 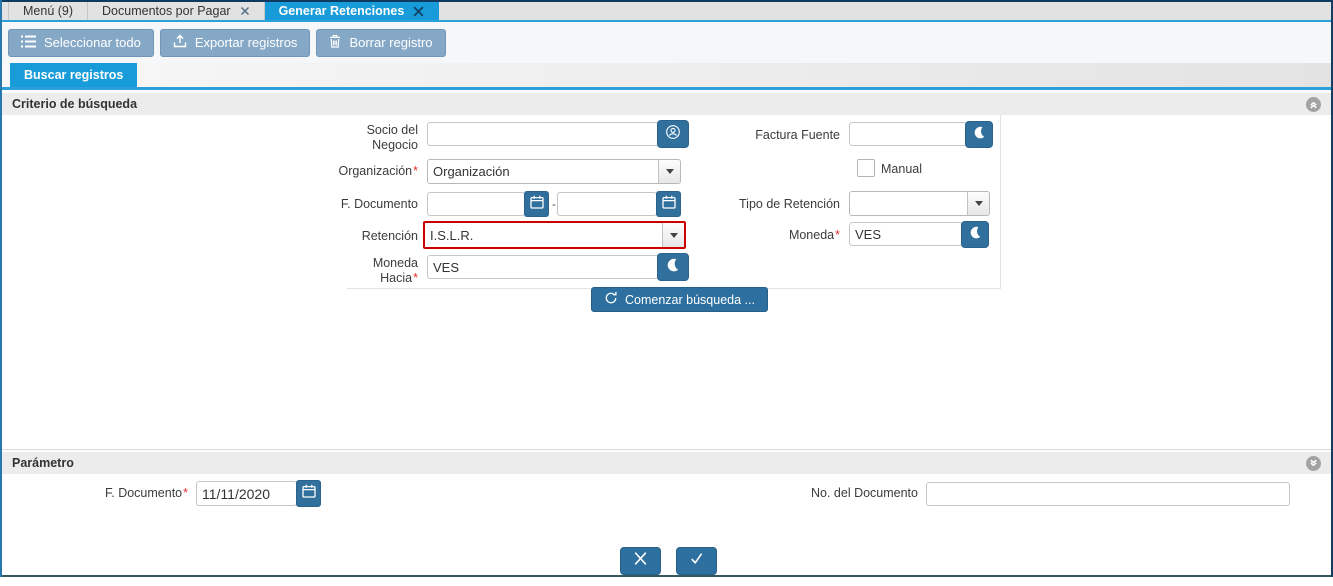 I want to click on currency-to-zoom-button, so click(x=673, y=267).